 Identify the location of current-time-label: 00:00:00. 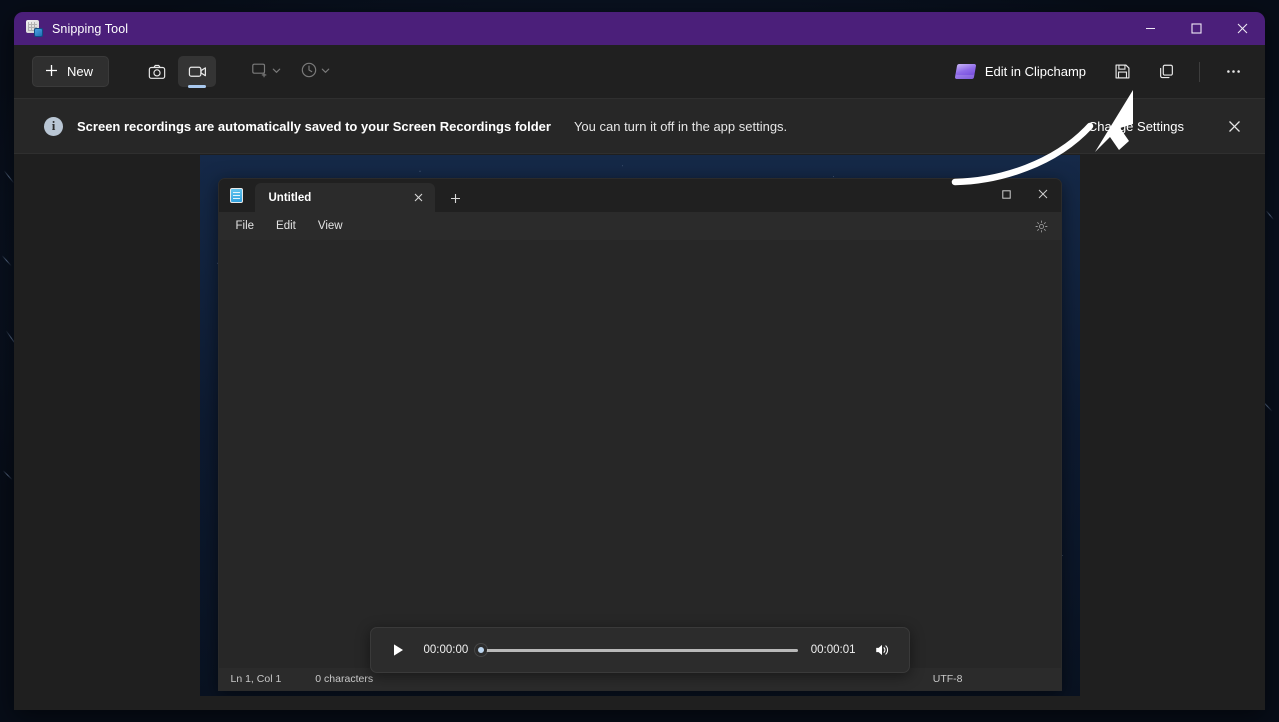
(446, 650).